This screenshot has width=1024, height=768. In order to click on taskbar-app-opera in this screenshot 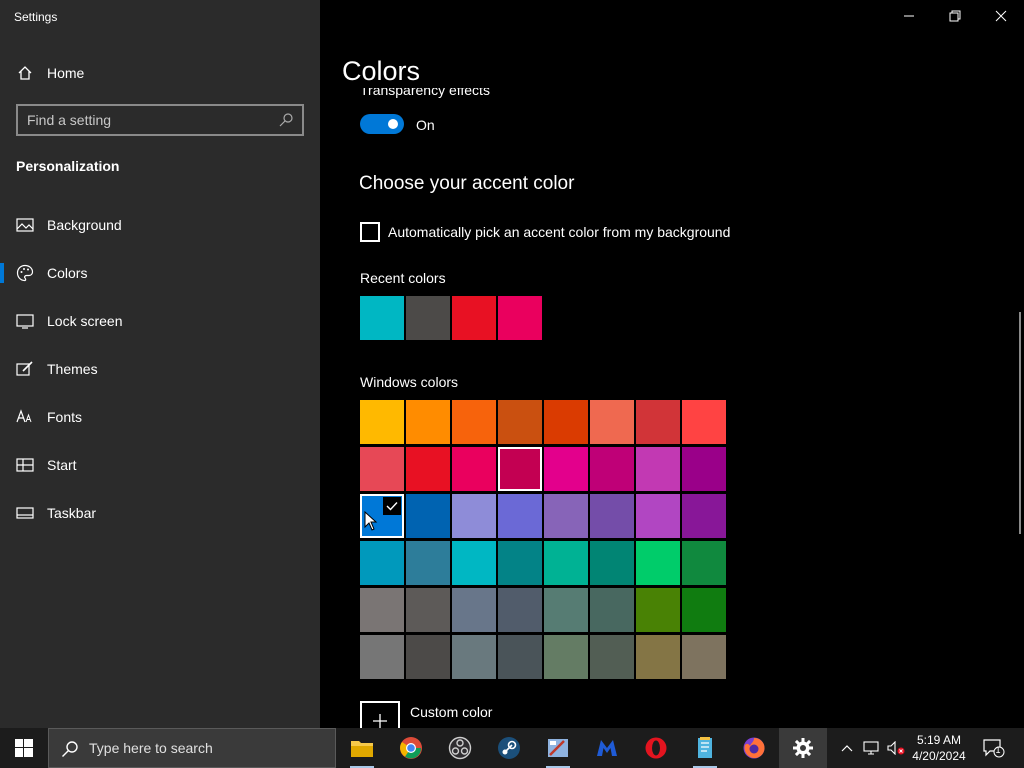, I will do `click(656, 748)`.